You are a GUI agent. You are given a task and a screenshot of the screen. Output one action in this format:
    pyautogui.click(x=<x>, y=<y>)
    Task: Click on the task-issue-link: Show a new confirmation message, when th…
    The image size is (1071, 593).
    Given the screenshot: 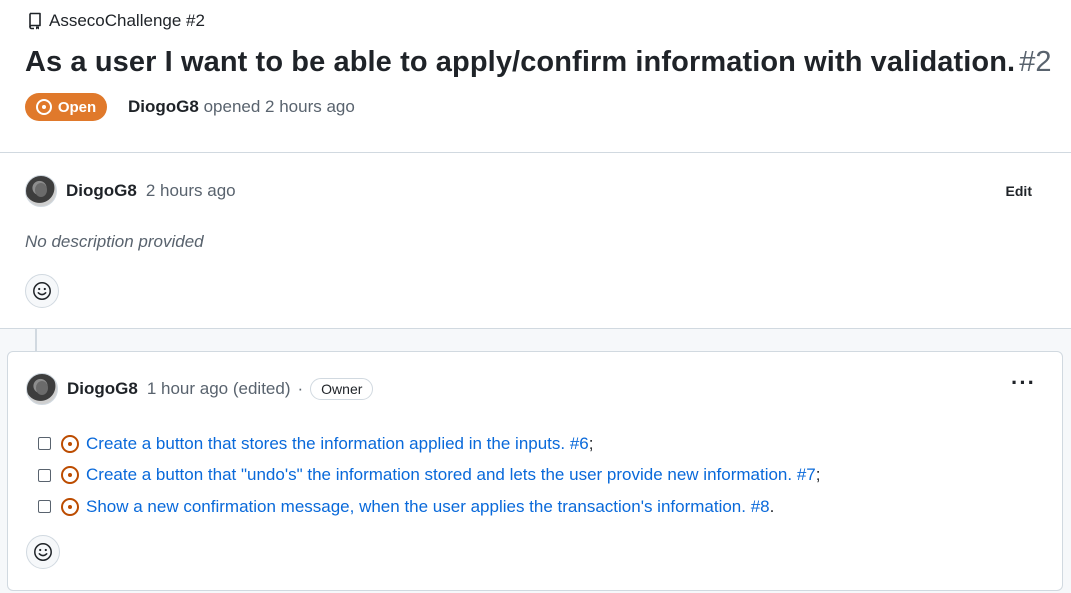 What is the action you would take?
    pyautogui.click(x=428, y=507)
    